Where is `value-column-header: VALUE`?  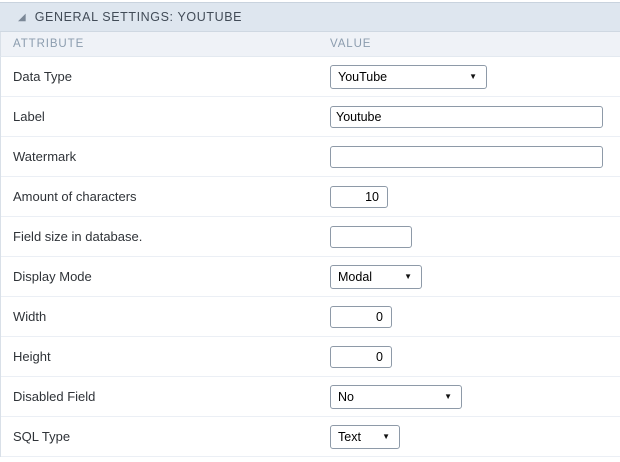 value-column-header: VALUE is located at coordinates (351, 44).